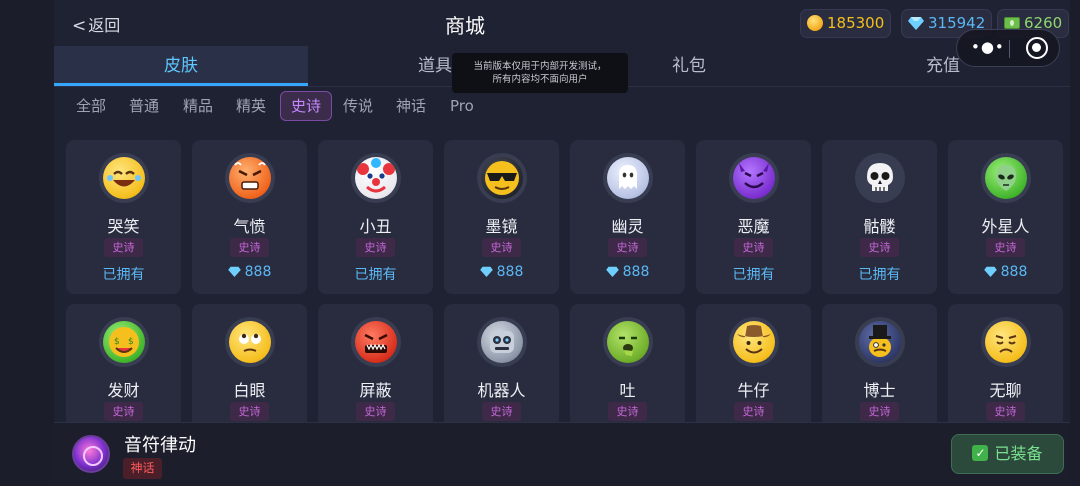  I want to click on skin-card: 气愤 史诗 888, so click(249, 217).